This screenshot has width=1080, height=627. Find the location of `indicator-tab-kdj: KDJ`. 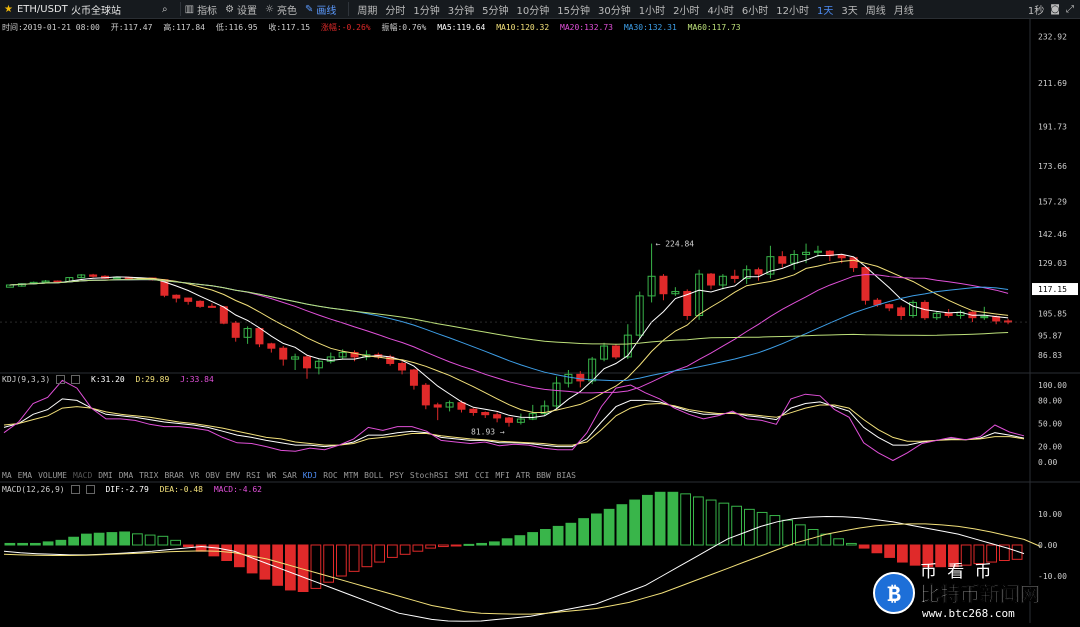

indicator-tab-kdj: KDJ is located at coordinates (310, 477).